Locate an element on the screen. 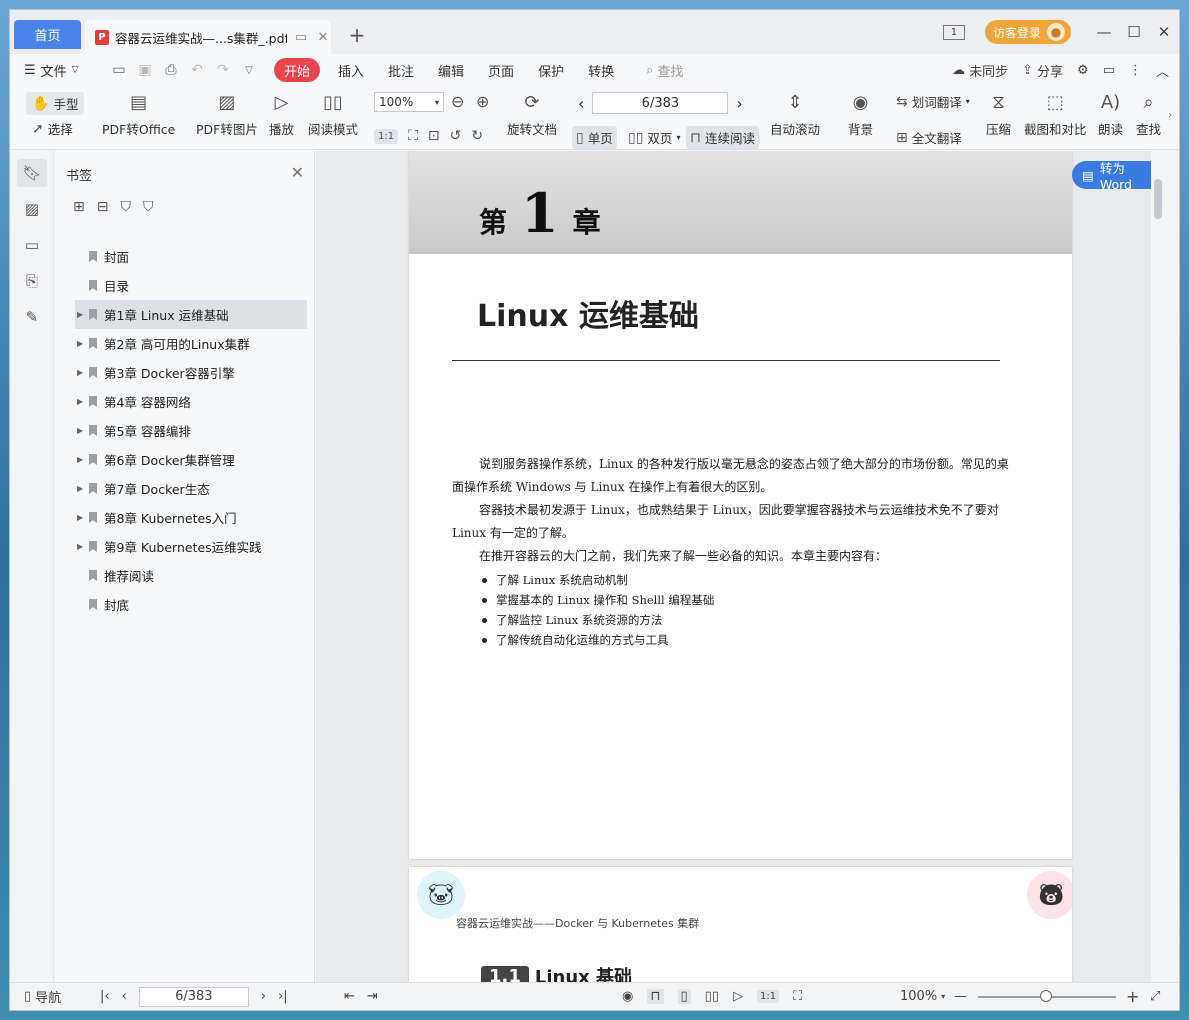 The height and width of the screenshot is (1020, 1189). bookmark-item: ▶ 第1章 Linux 运维基础 is located at coordinates (191, 314).